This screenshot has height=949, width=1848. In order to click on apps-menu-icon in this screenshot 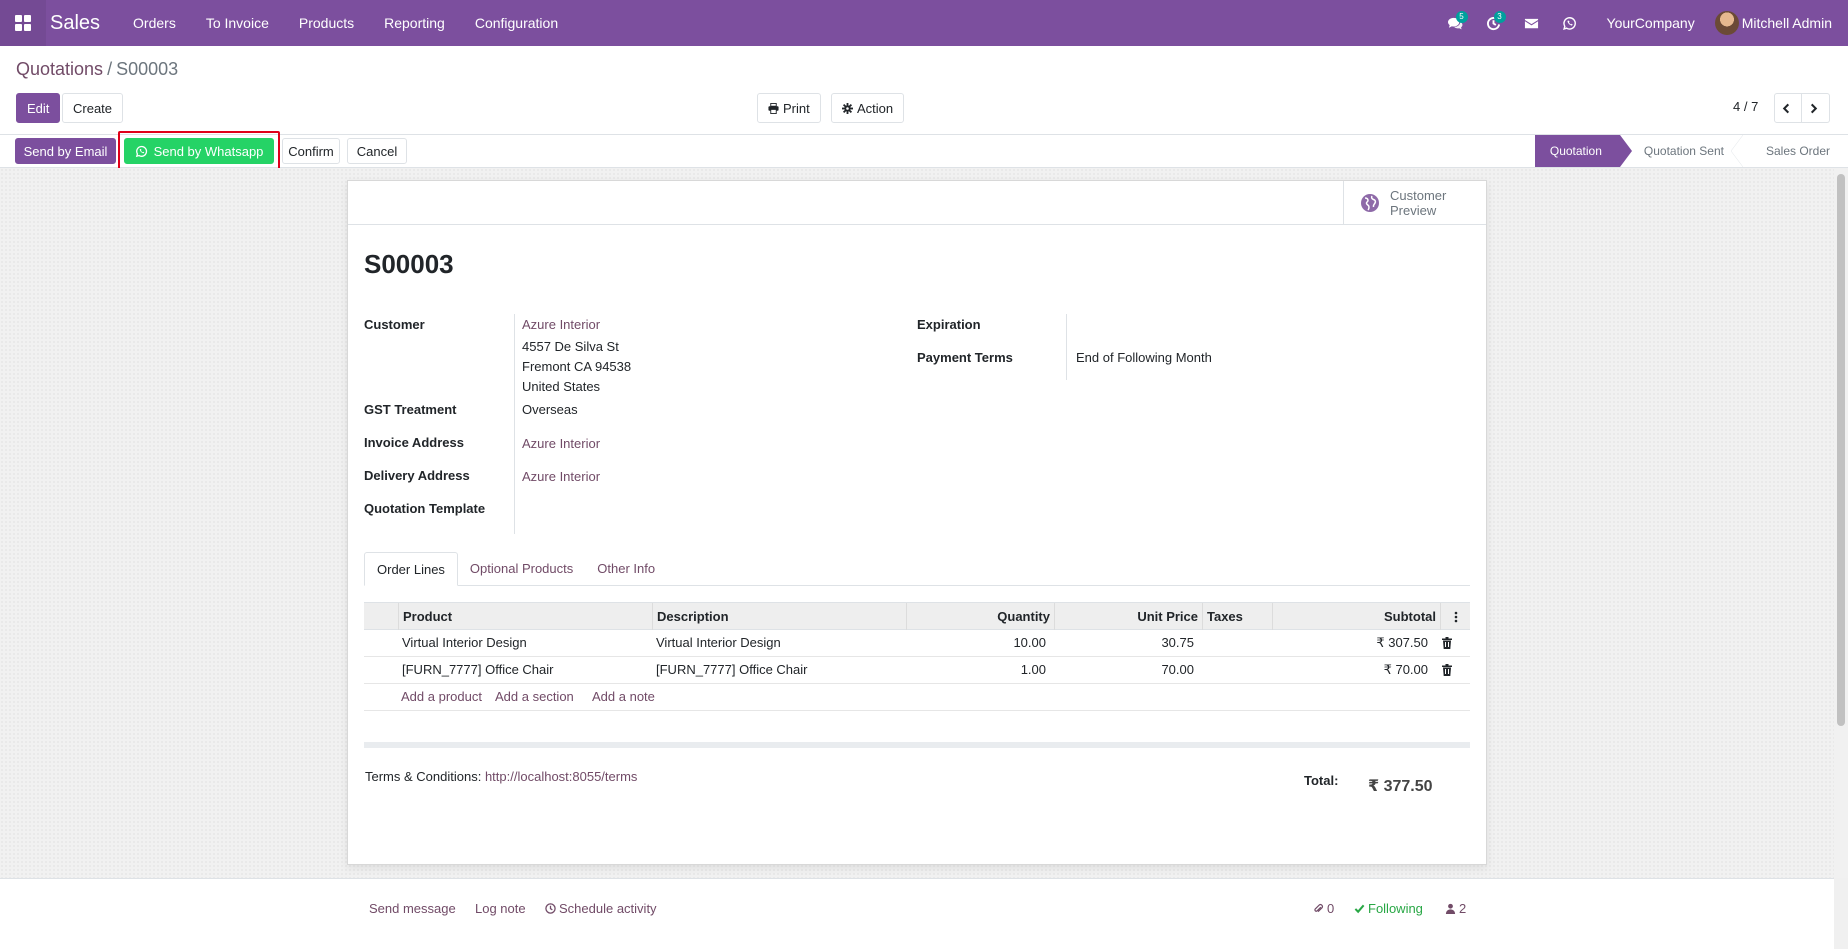, I will do `click(23, 23)`.